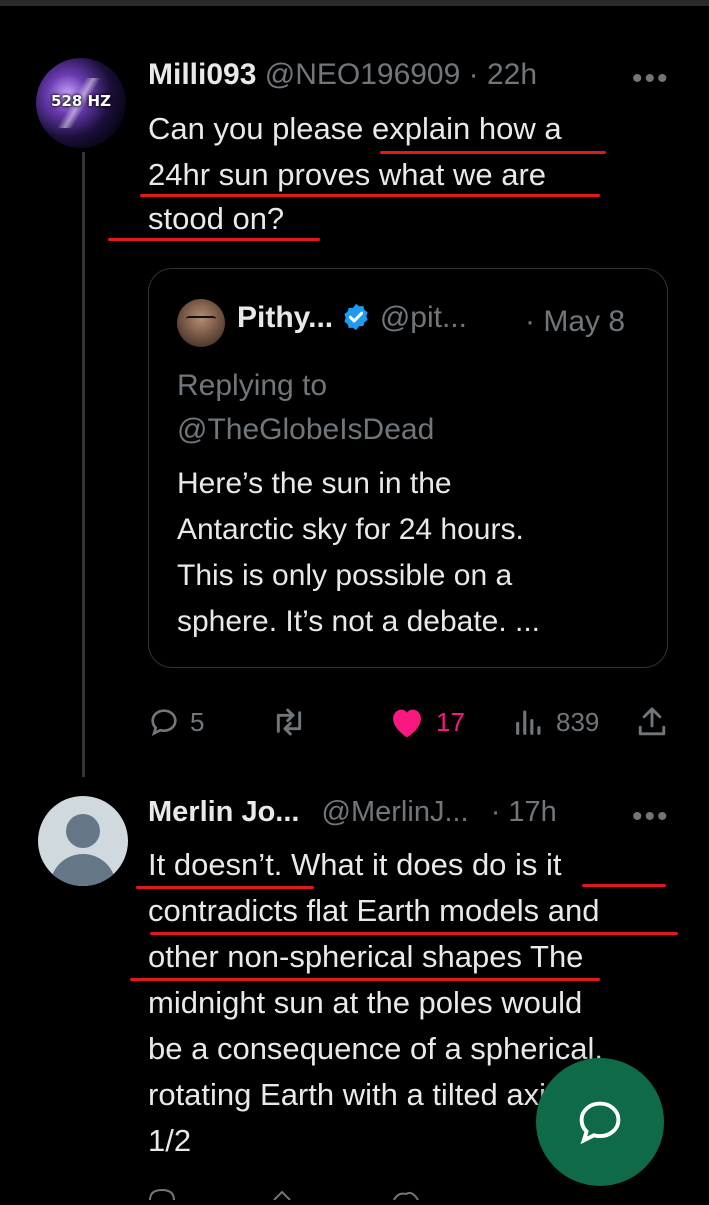  Describe the element at coordinates (355, 128) in the screenshot. I see `tweet-text-line: Can you please explain how a` at that location.